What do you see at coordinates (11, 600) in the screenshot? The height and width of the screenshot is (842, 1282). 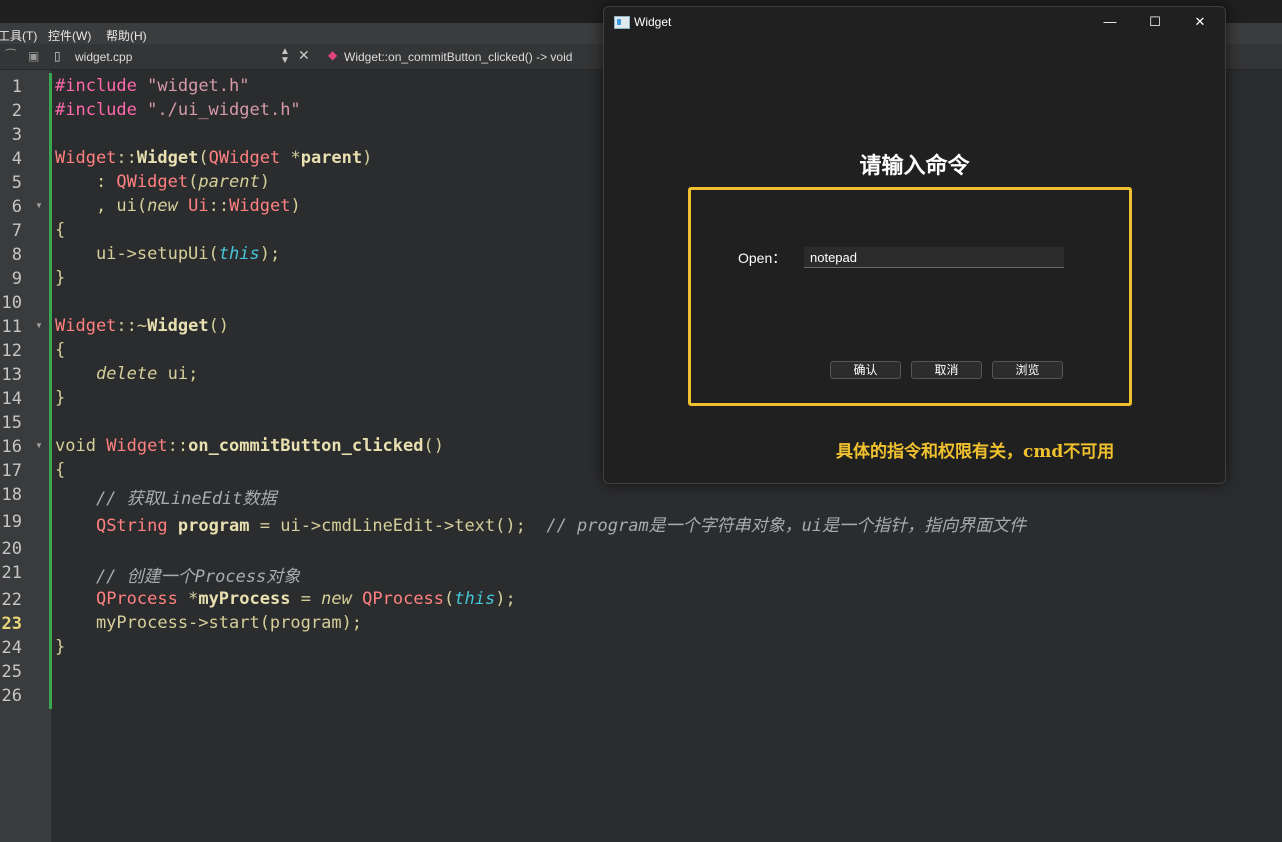 I see `line-number: 22` at bounding box center [11, 600].